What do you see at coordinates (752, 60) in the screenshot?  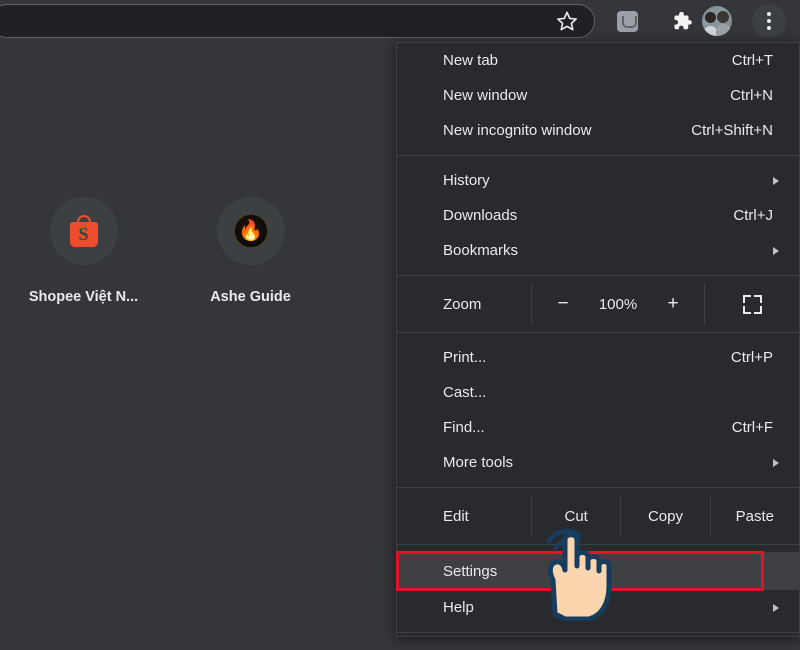 I see `menu-item-shortcut: Ctrl+T` at bounding box center [752, 60].